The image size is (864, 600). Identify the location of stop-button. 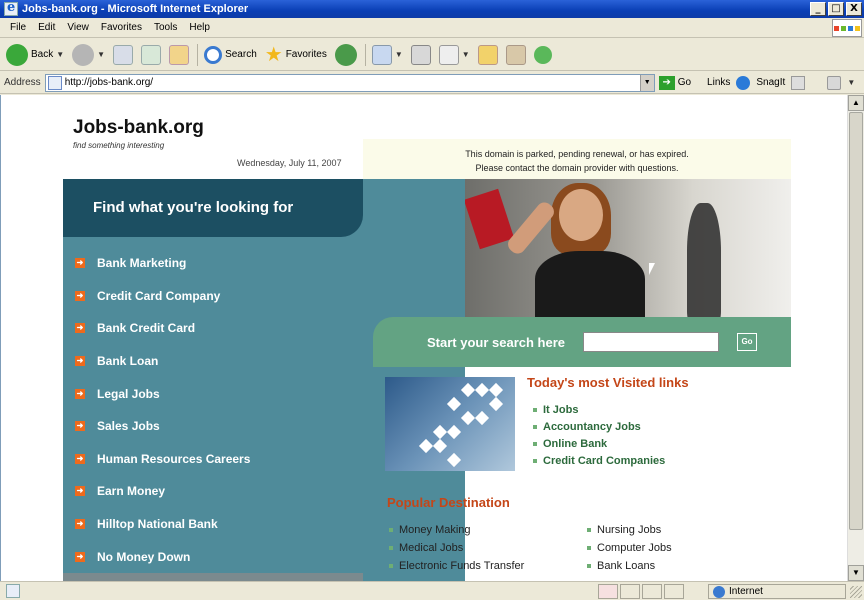
(123, 54).